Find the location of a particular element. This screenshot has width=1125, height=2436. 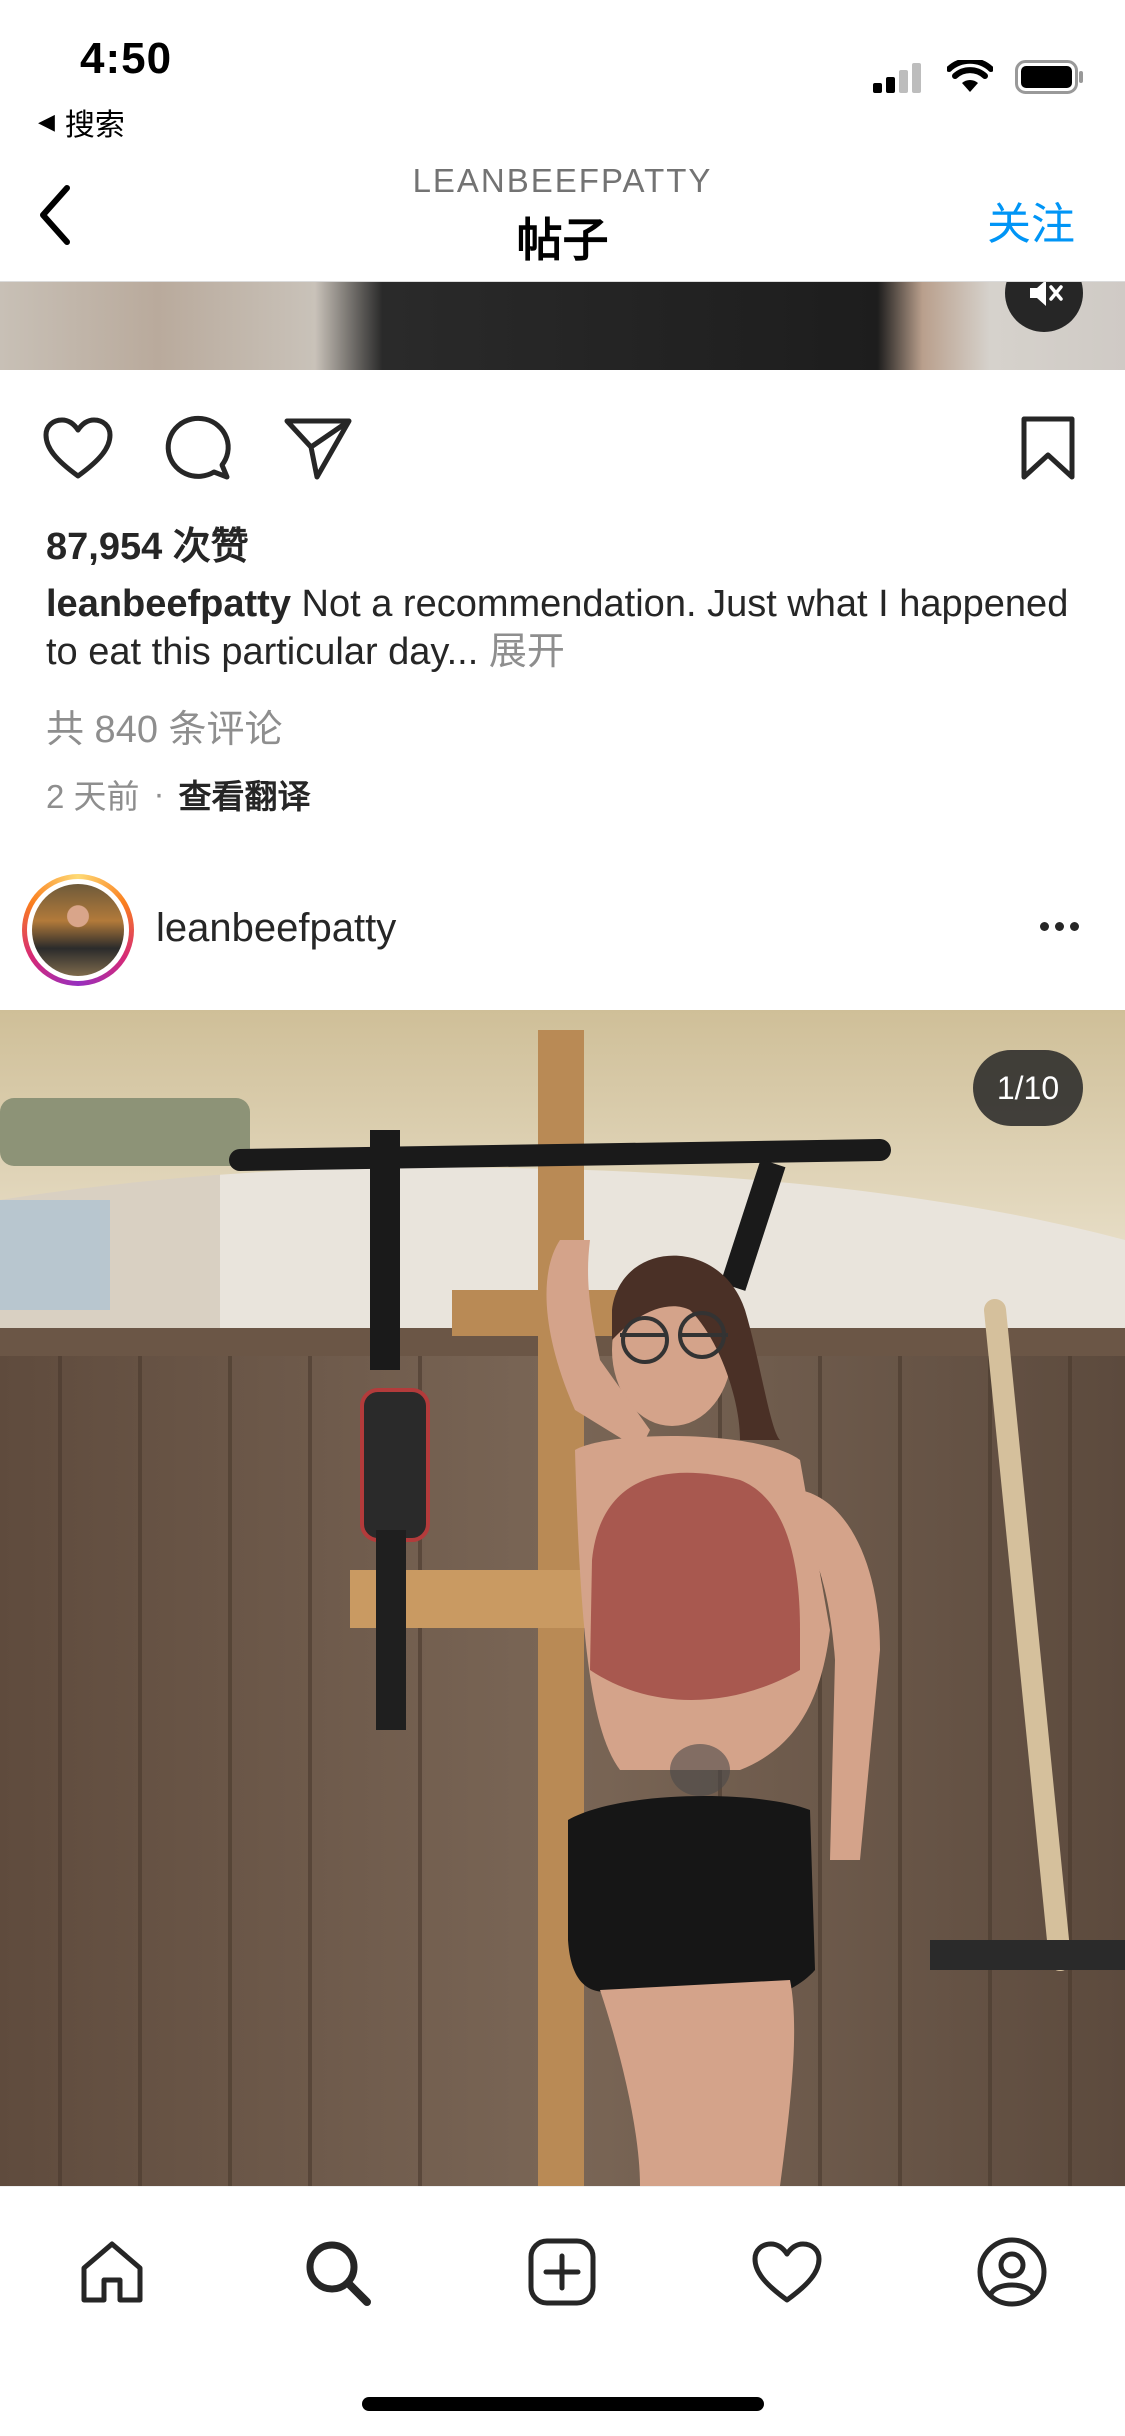

caption-more-link: 展开 is located at coordinates (527, 652).